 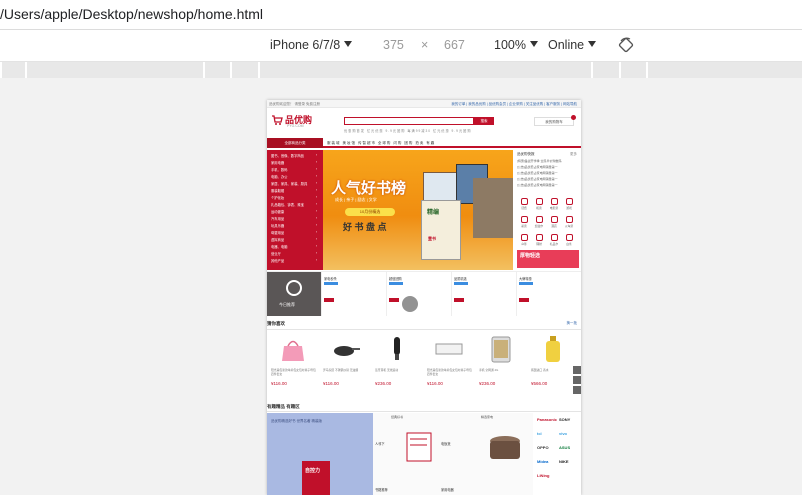 I want to click on category-item: 玩具乐器, so click(x=277, y=225).